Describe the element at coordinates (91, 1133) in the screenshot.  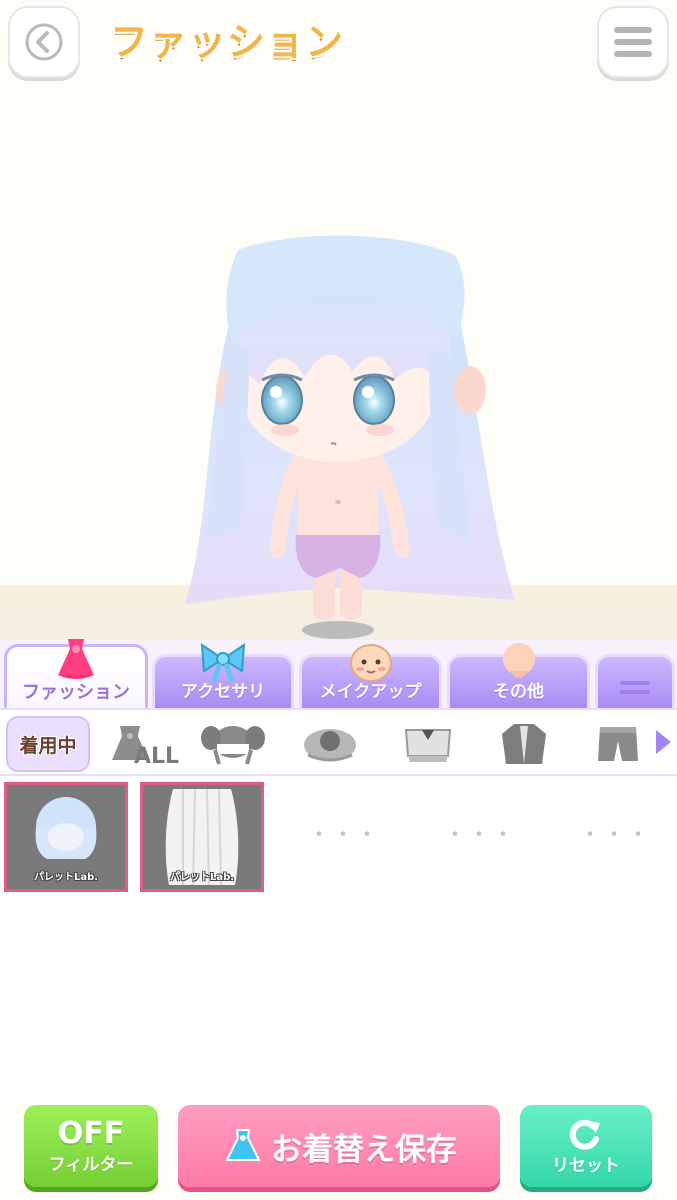
I see `filter-state: OFF` at that location.